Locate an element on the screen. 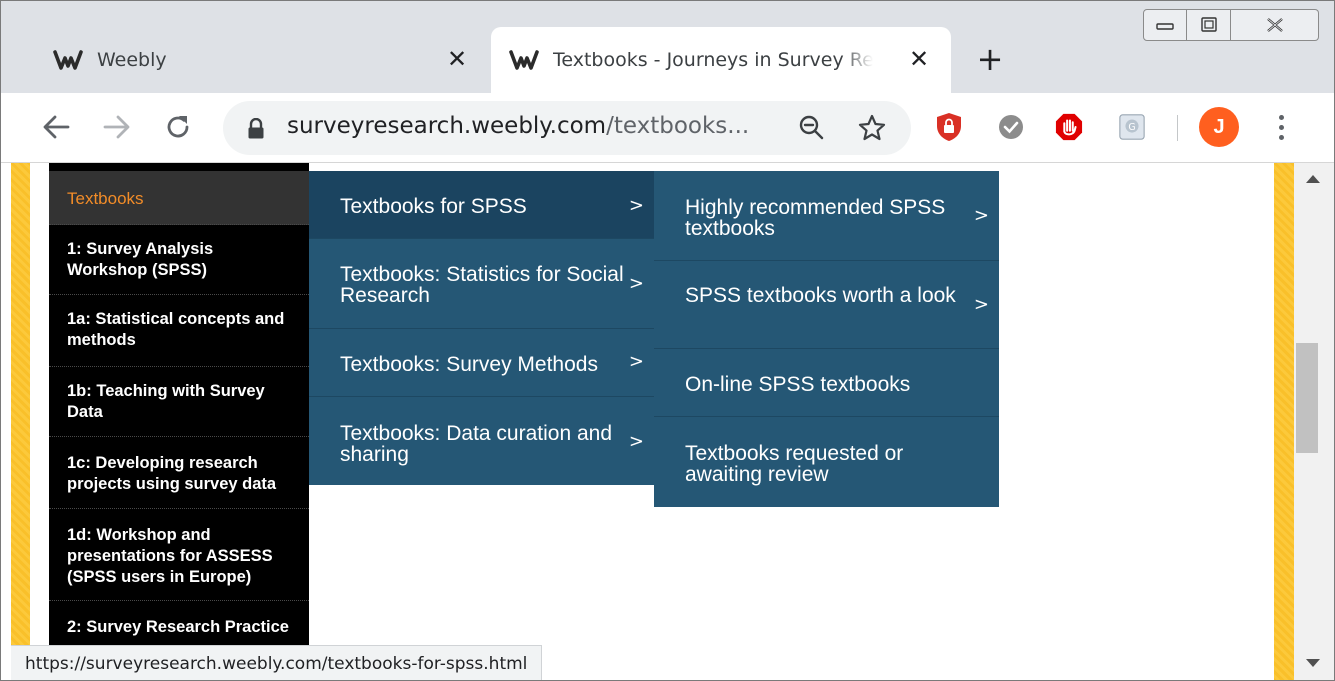  url-host: surveyresearch.weebly.com is located at coordinates (447, 126).